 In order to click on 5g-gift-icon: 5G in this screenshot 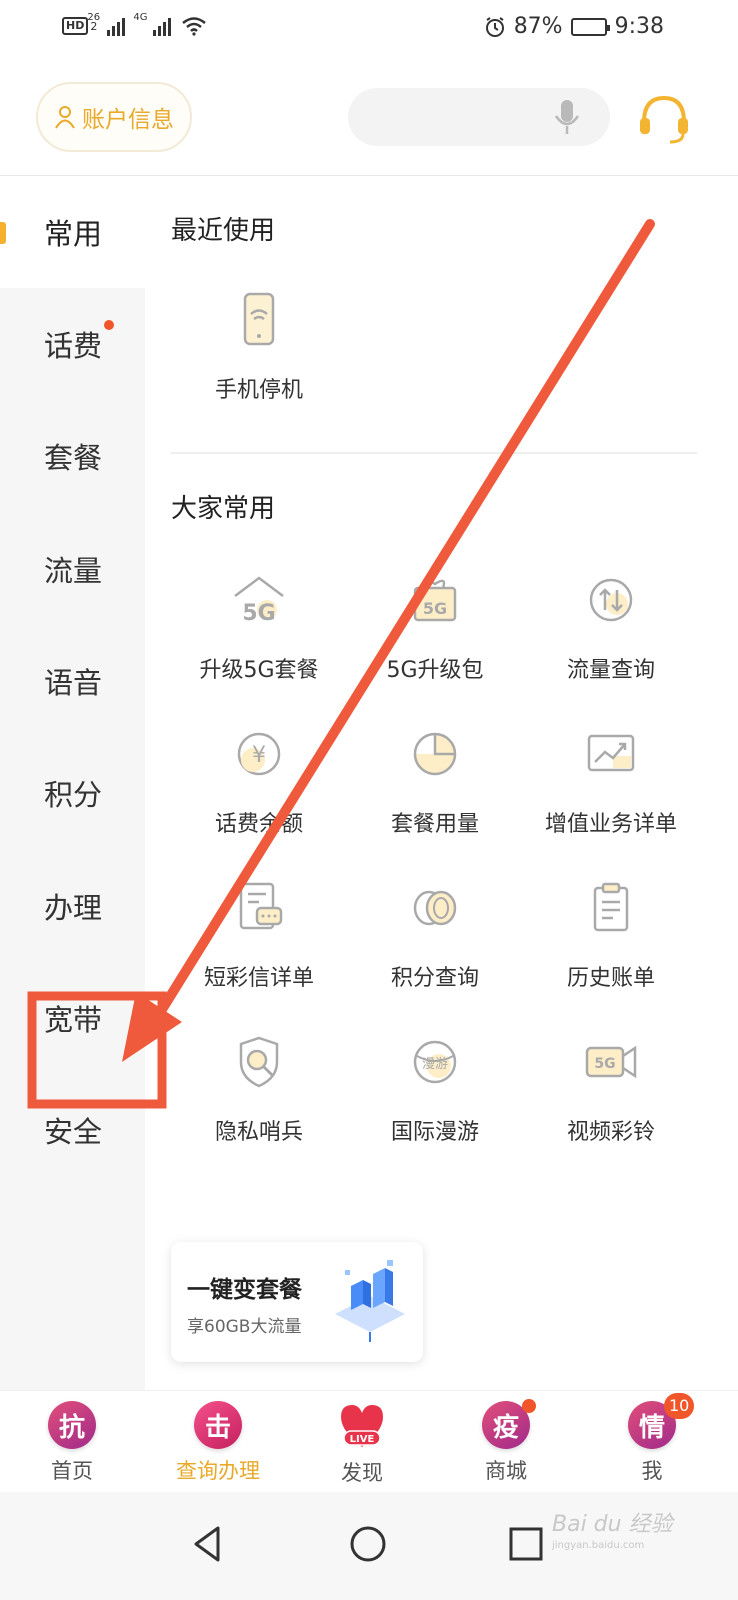, I will do `click(435, 600)`.